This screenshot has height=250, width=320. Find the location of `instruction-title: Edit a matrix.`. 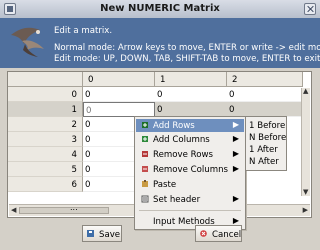

instruction-title: Edit a matrix. is located at coordinates (83, 31).